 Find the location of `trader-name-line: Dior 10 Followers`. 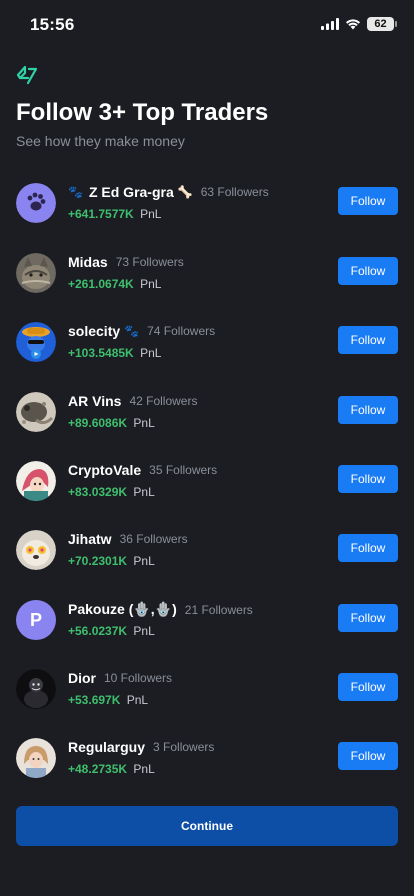

trader-name-line: Dior 10 Followers is located at coordinates (120, 678).